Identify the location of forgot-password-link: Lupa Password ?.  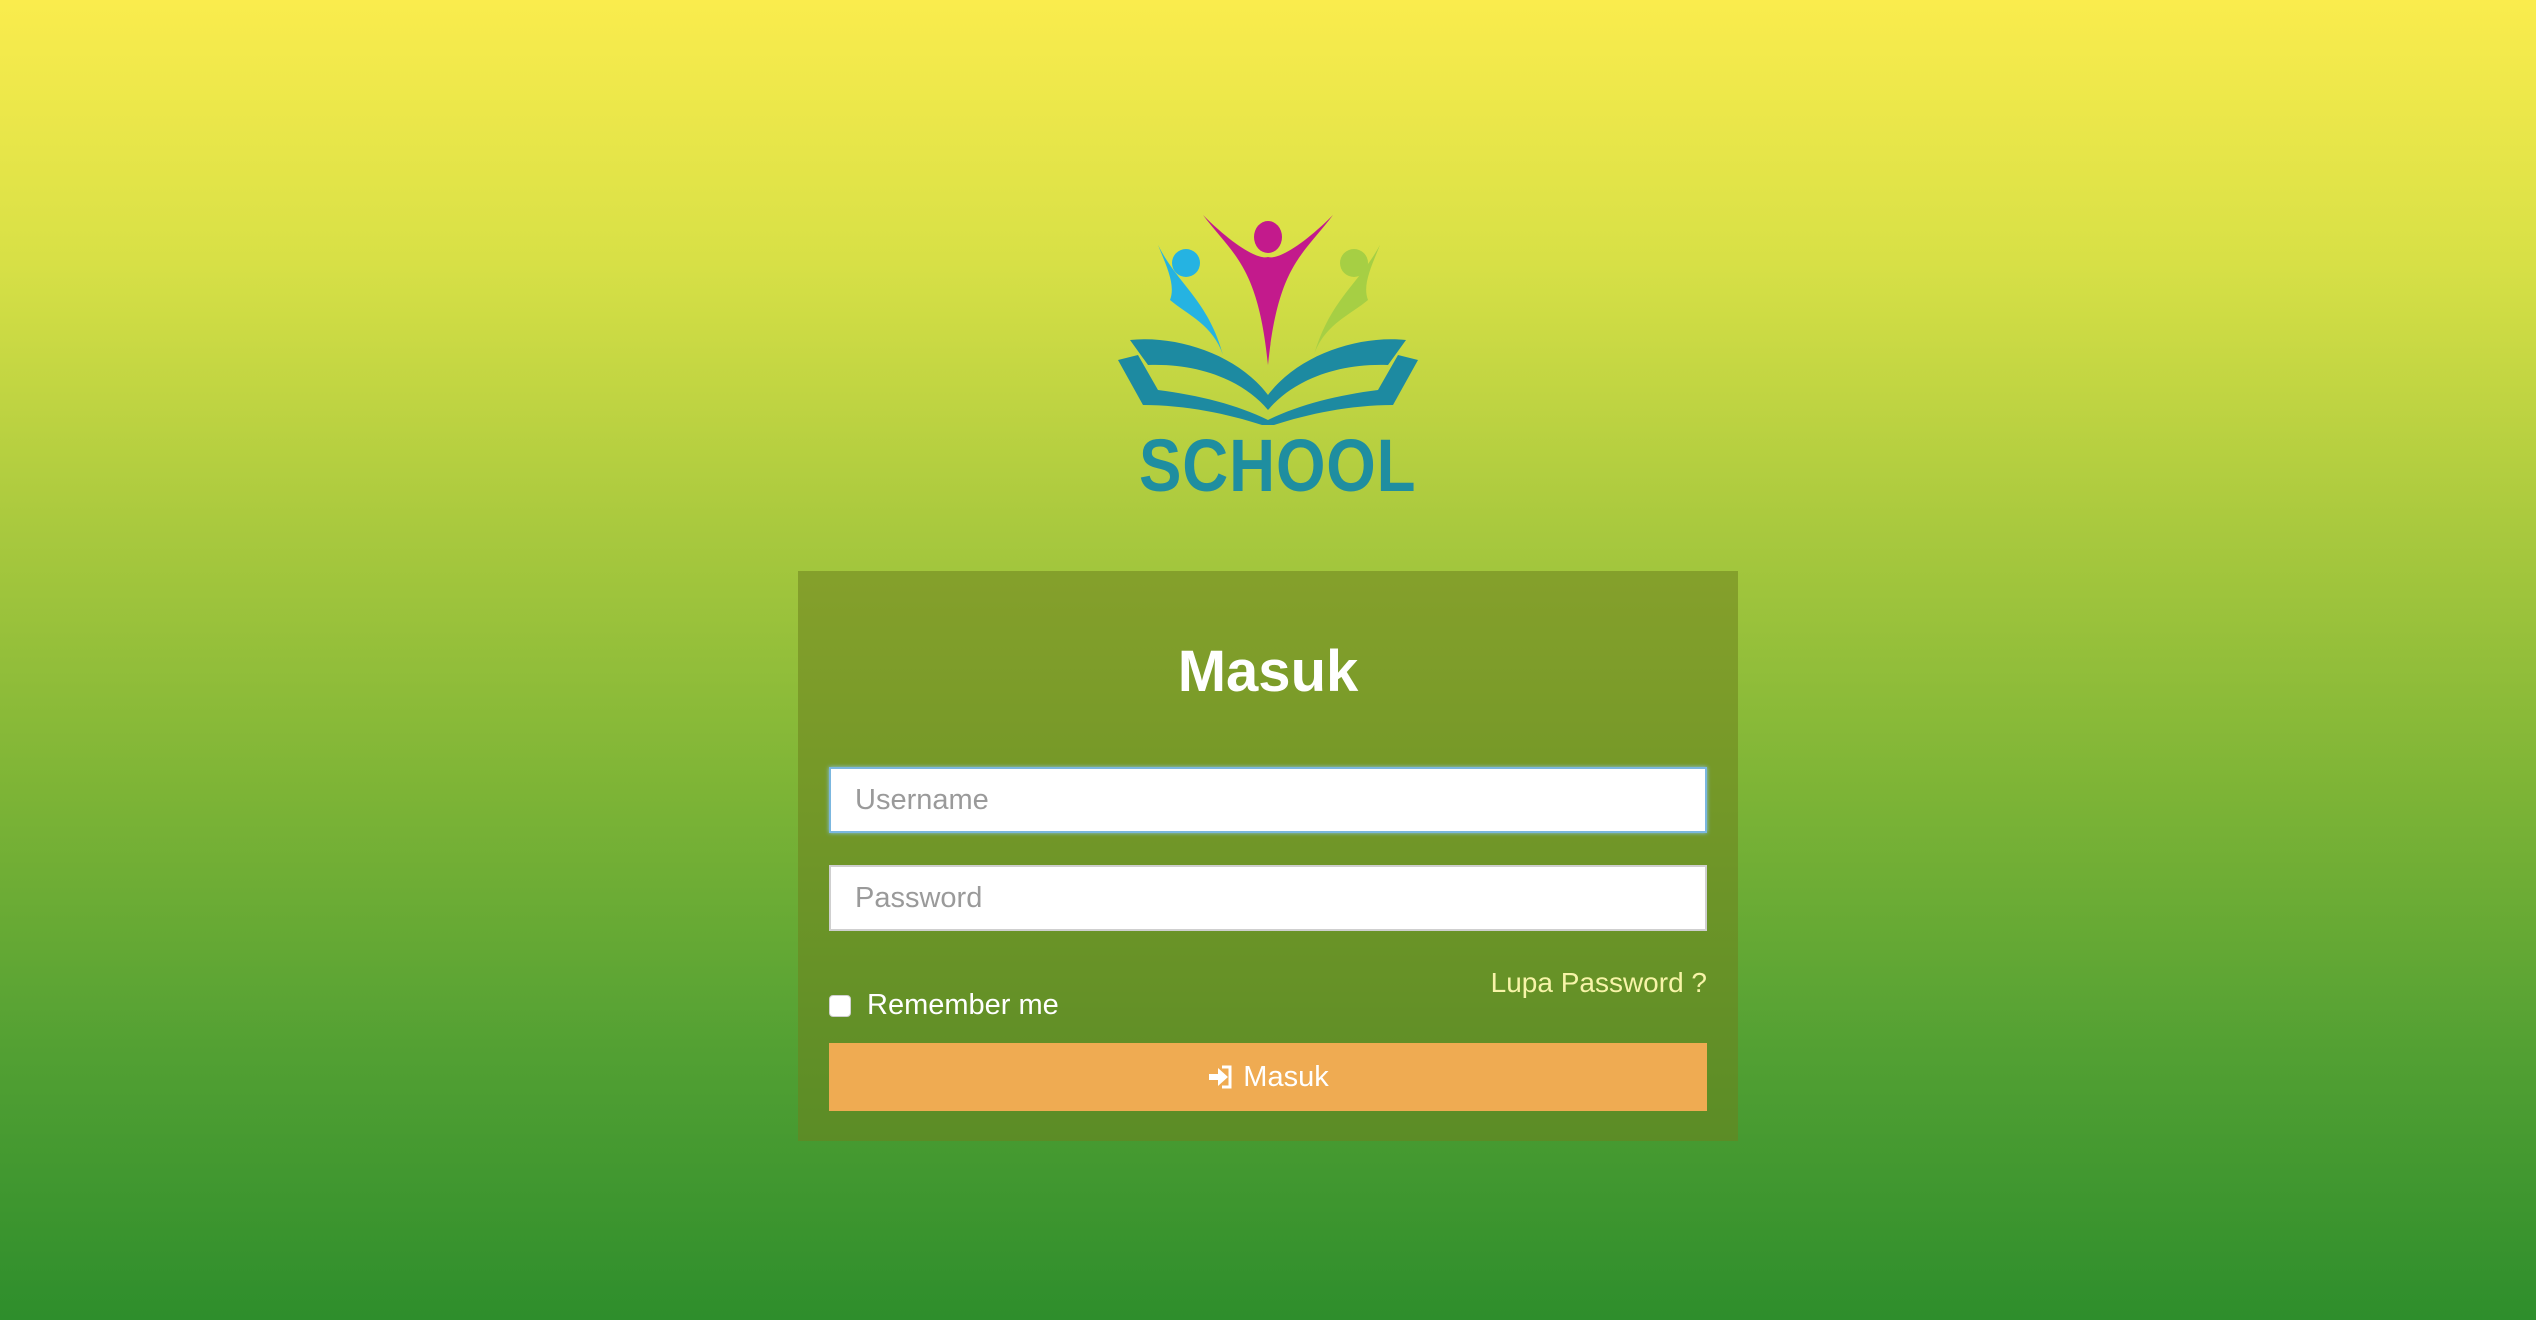
(1599, 983).